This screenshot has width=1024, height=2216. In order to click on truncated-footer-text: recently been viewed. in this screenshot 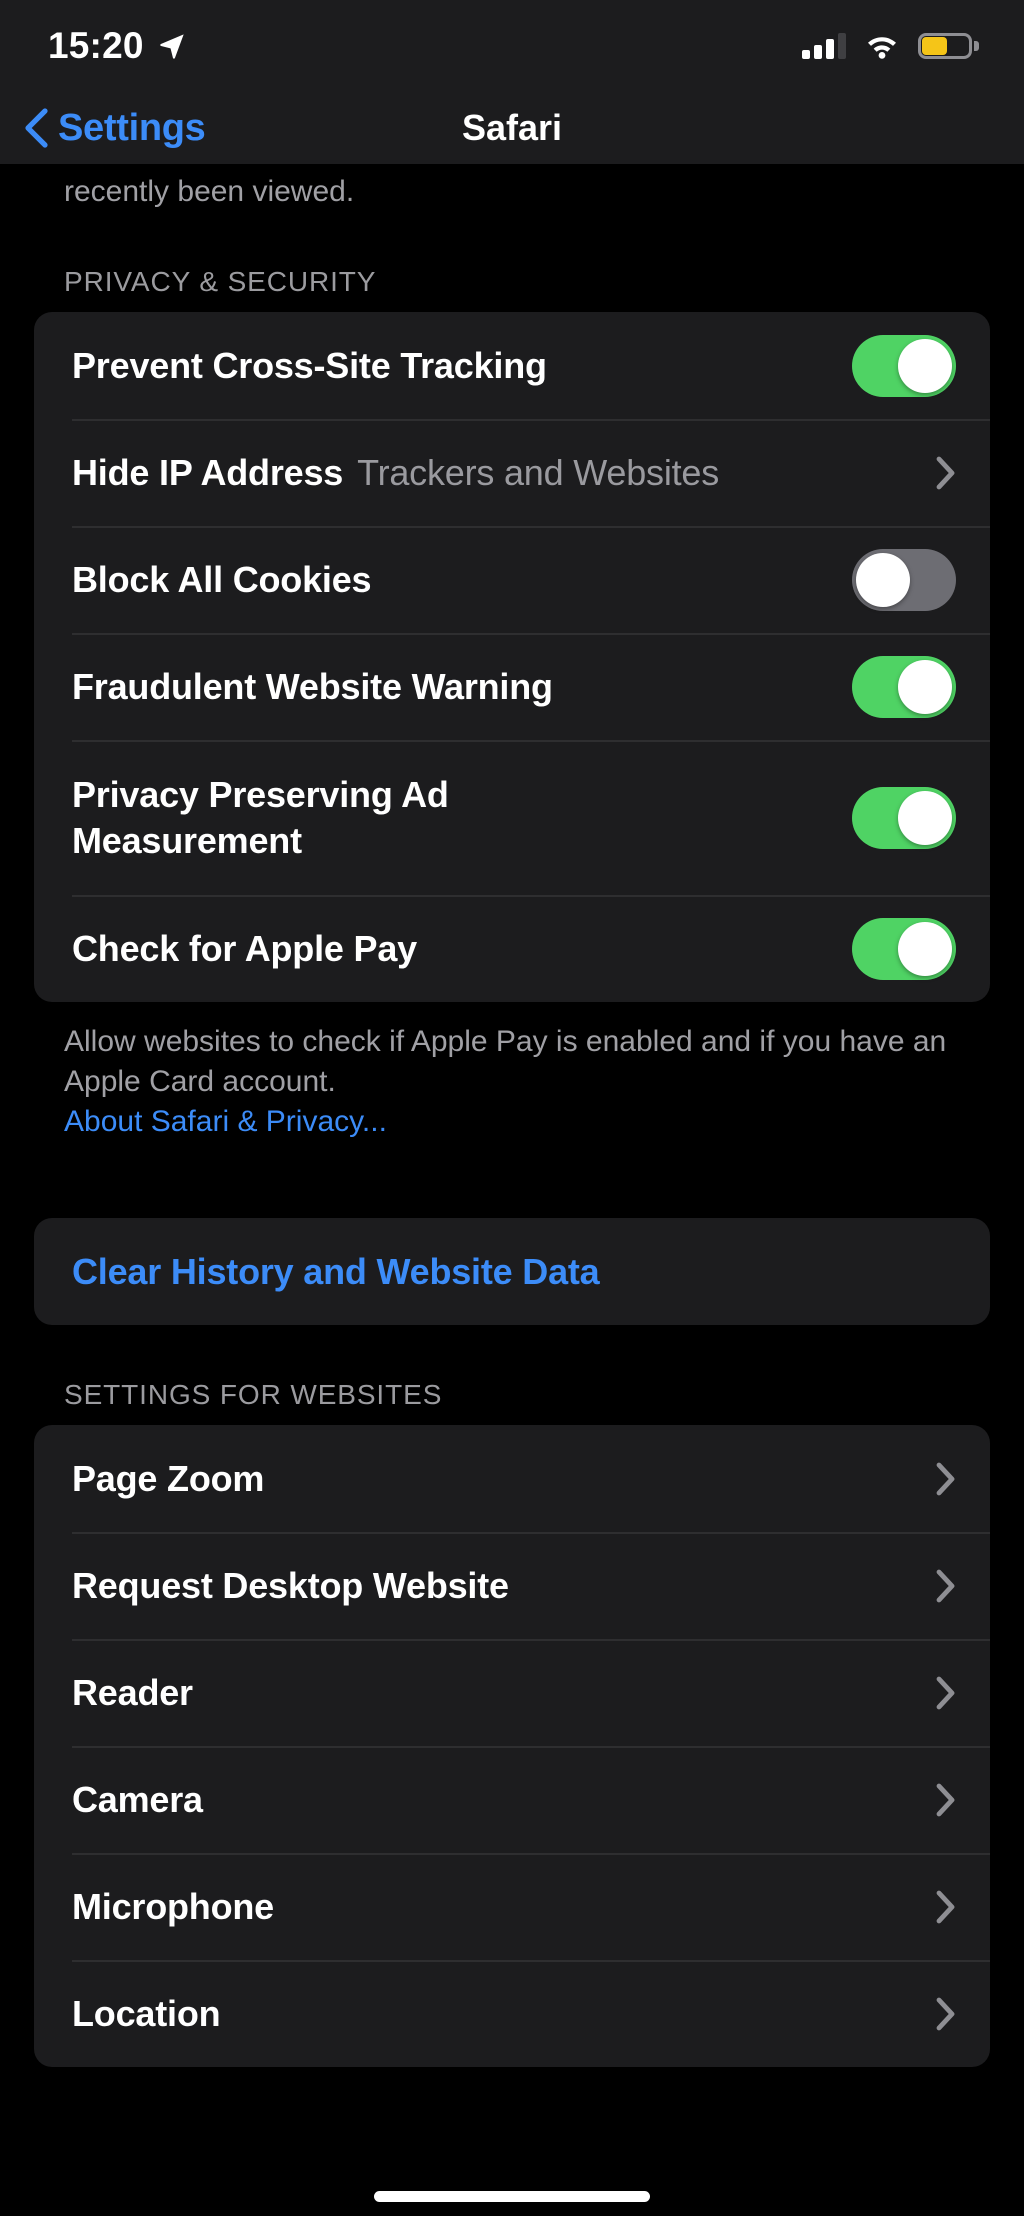, I will do `click(512, 188)`.